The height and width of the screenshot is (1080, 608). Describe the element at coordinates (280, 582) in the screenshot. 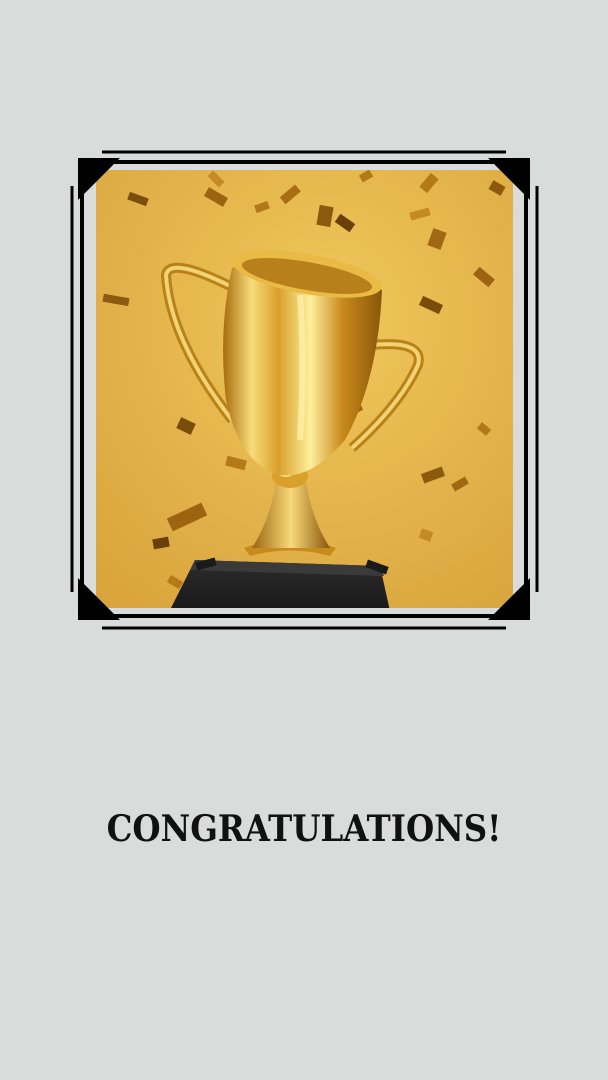

I see `trophy-base` at that location.